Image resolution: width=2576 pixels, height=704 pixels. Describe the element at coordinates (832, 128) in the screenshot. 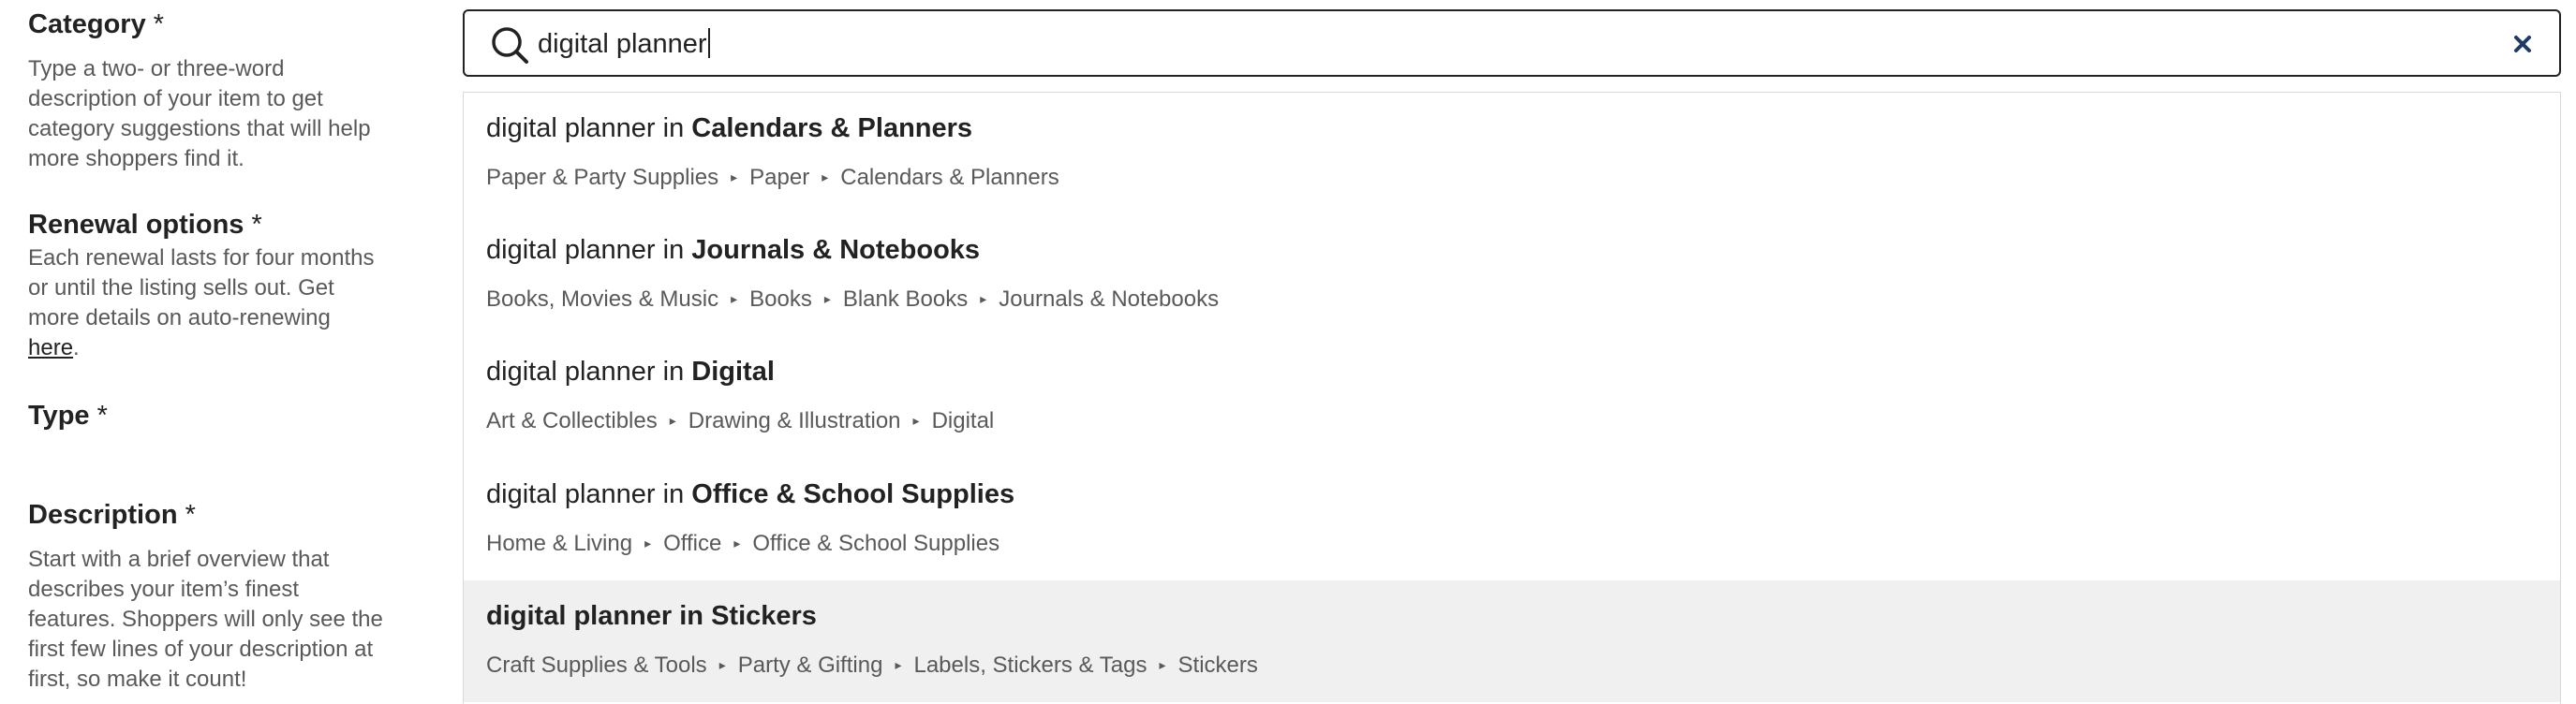

I see `suggestion-category: Calendars & Planners` at that location.